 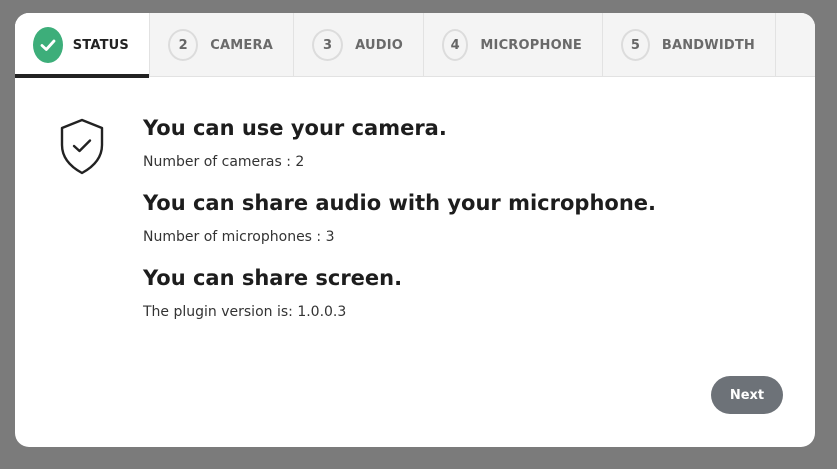 What do you see at coordinates (48, 45) in the screenshot?
I see `check-icon` at bounding box center [48, 45].